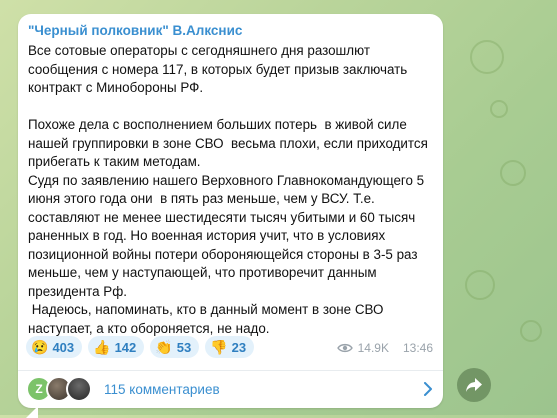 This screenshot has height=418, width=557. I want to click on reaction-count: 23, so click(239, 347).